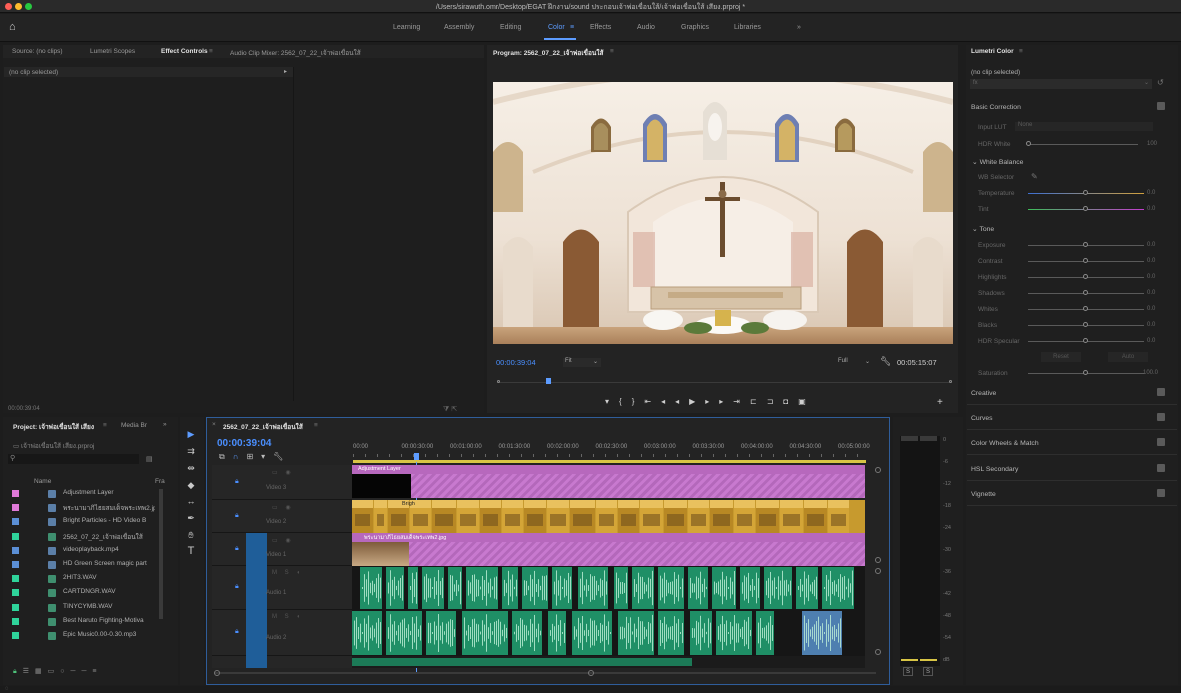 The width and height of the screenshot is (1181, 693). I want to click on temperature-value: 0.0, so click(1151, 193).